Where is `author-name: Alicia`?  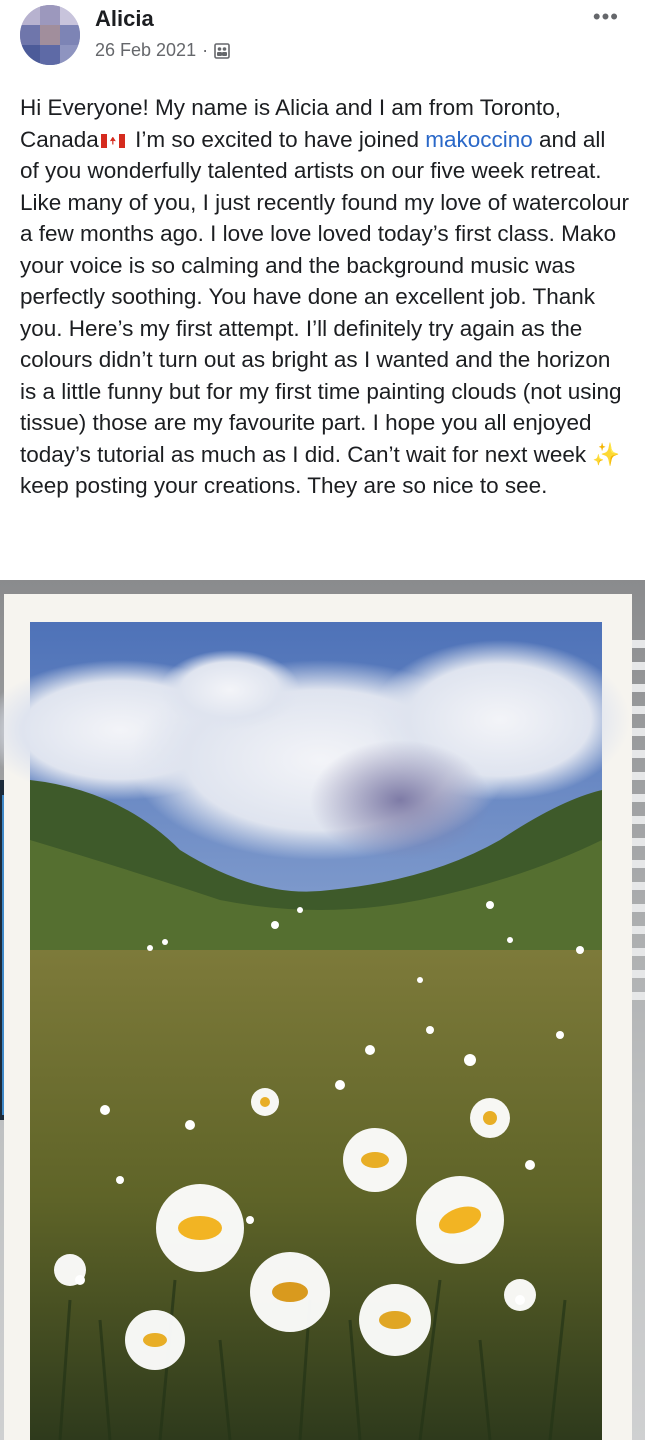
author-name: Alicia is located at coordinates (124, 19).